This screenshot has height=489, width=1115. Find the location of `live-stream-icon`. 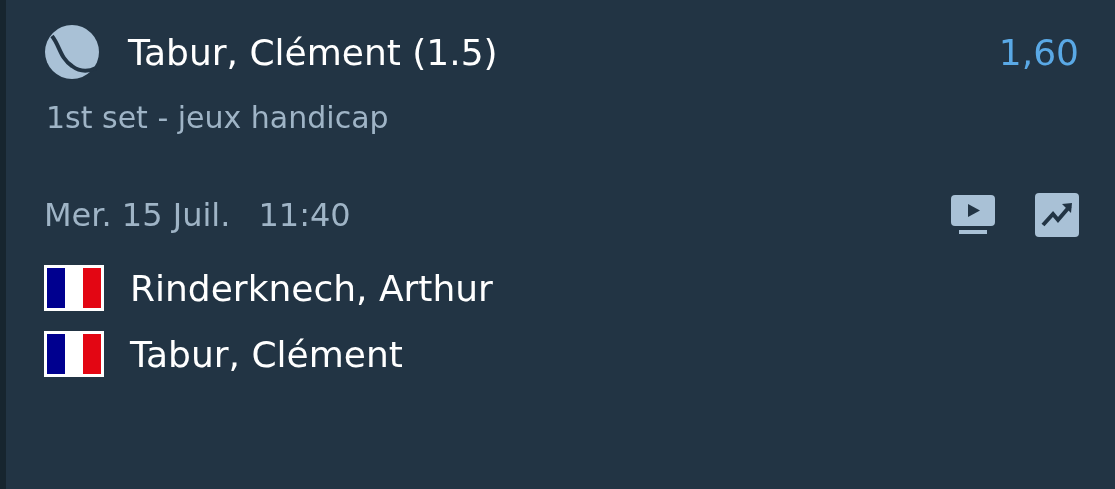

live-stream-icon is located at coordinates (973, 215).